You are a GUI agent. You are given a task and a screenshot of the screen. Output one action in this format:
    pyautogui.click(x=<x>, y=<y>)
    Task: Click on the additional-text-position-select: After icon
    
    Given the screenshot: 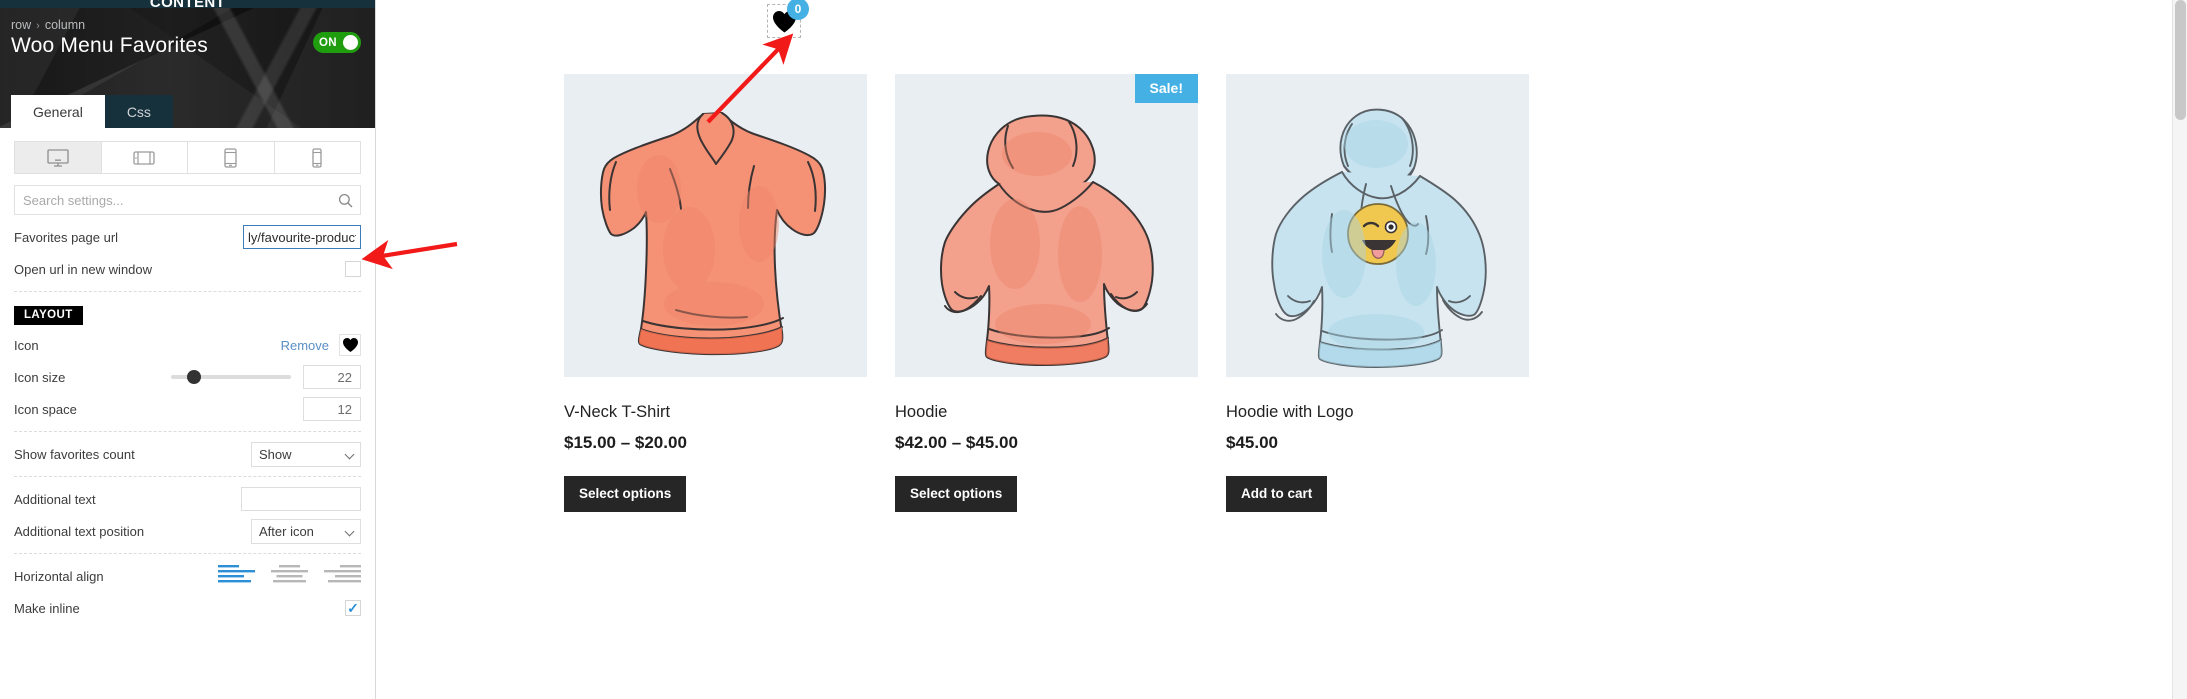 What is the action you would take?
    pyautogui.click(x=306, y=531)
    